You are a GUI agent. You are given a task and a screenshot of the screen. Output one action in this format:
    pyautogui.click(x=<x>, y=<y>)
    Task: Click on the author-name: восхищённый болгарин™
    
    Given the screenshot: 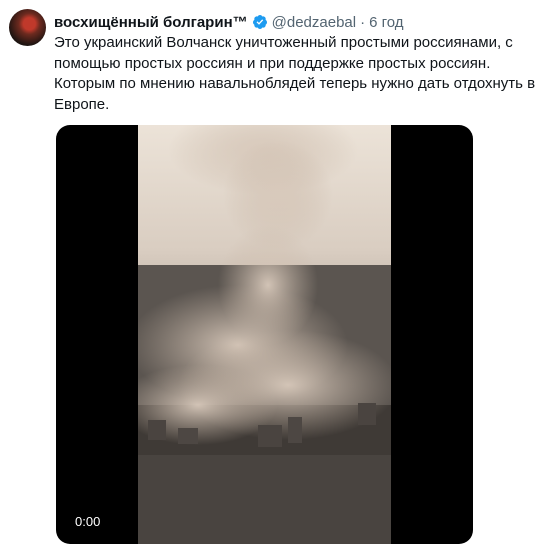 What is the action you would take?
    pyautogui.click(x=151, y=22)
    